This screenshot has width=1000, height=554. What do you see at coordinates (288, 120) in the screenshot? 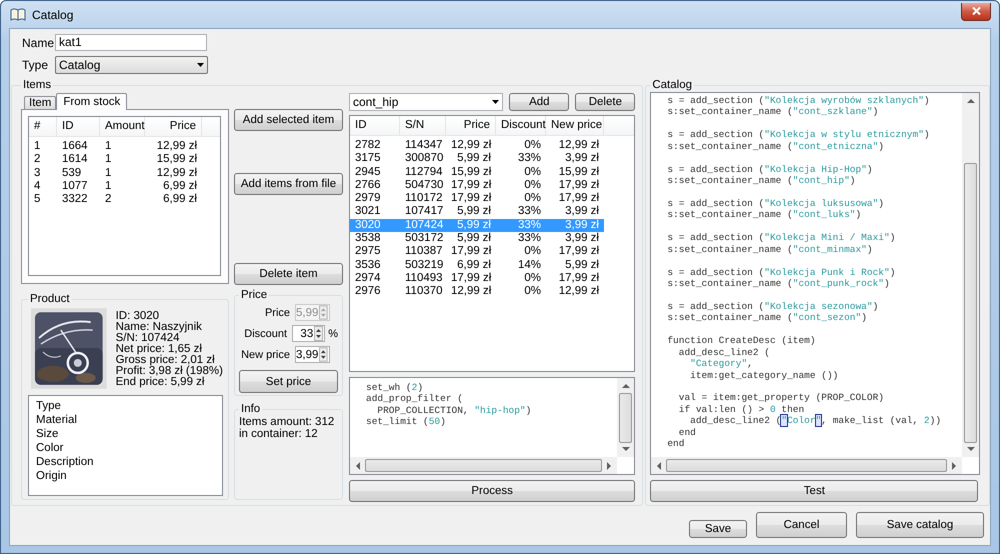
I see `action-button: Add selected item` at bounding box center [288, 120].